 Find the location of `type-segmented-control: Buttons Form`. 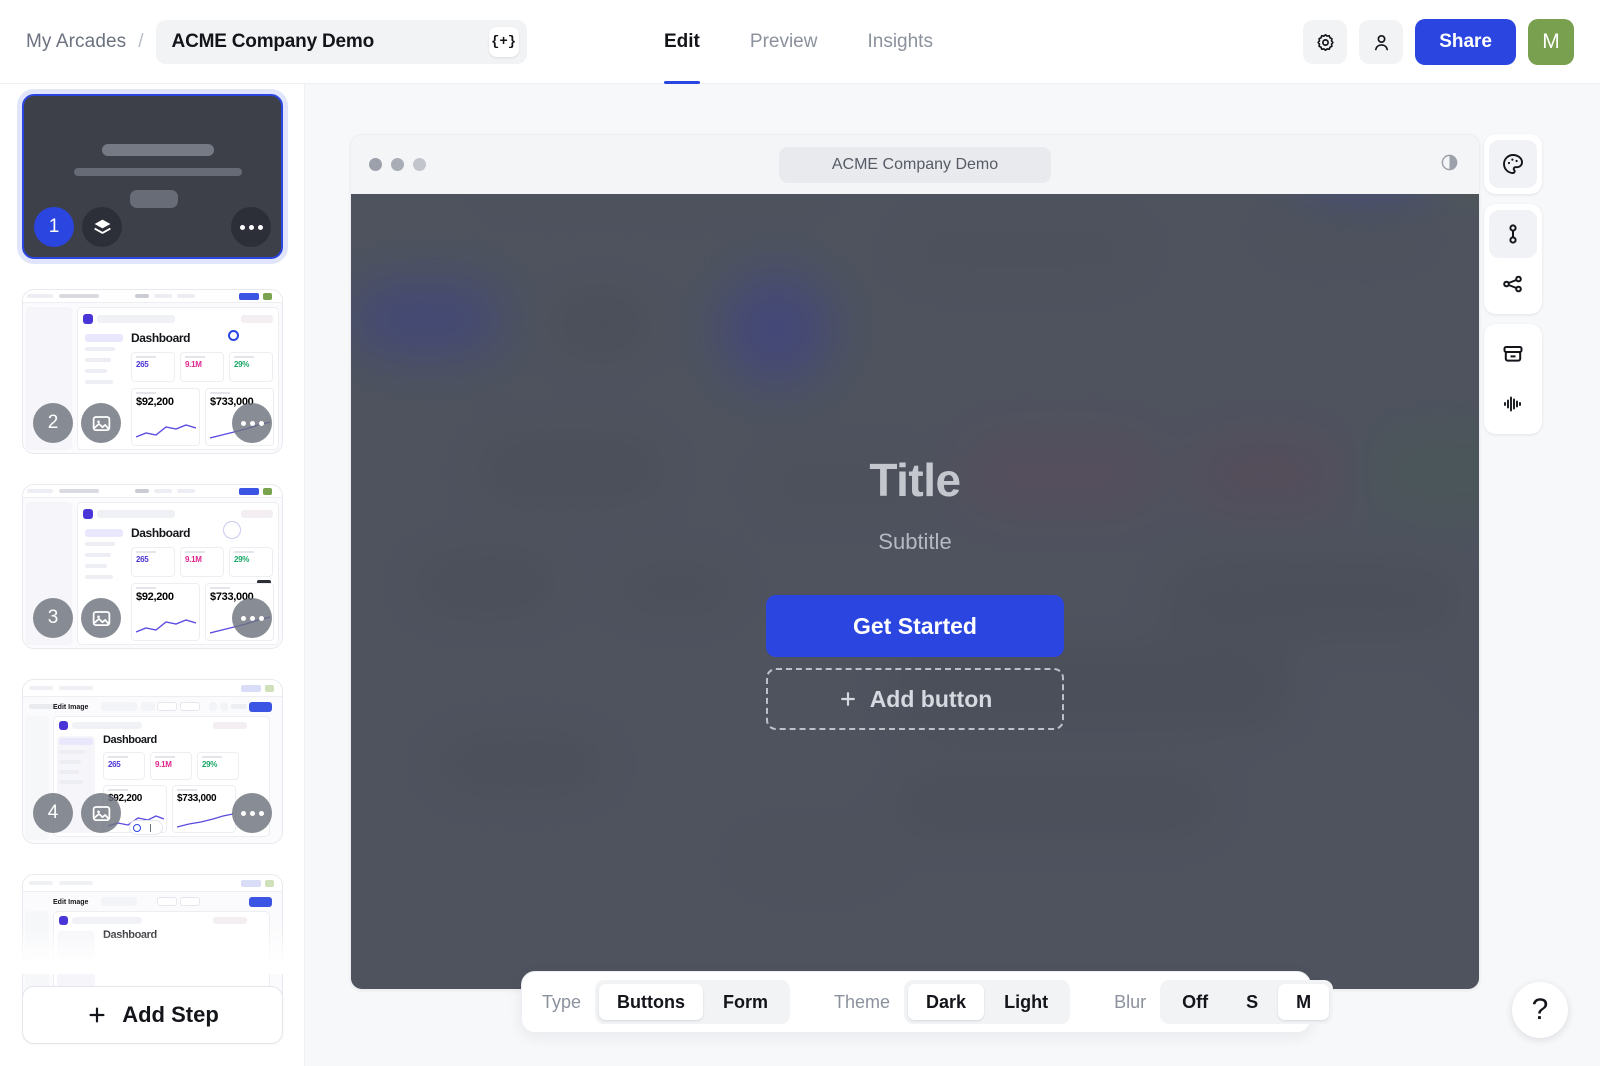

type-segmented-control: Buttons Form is located at coordinates (693, 1002).